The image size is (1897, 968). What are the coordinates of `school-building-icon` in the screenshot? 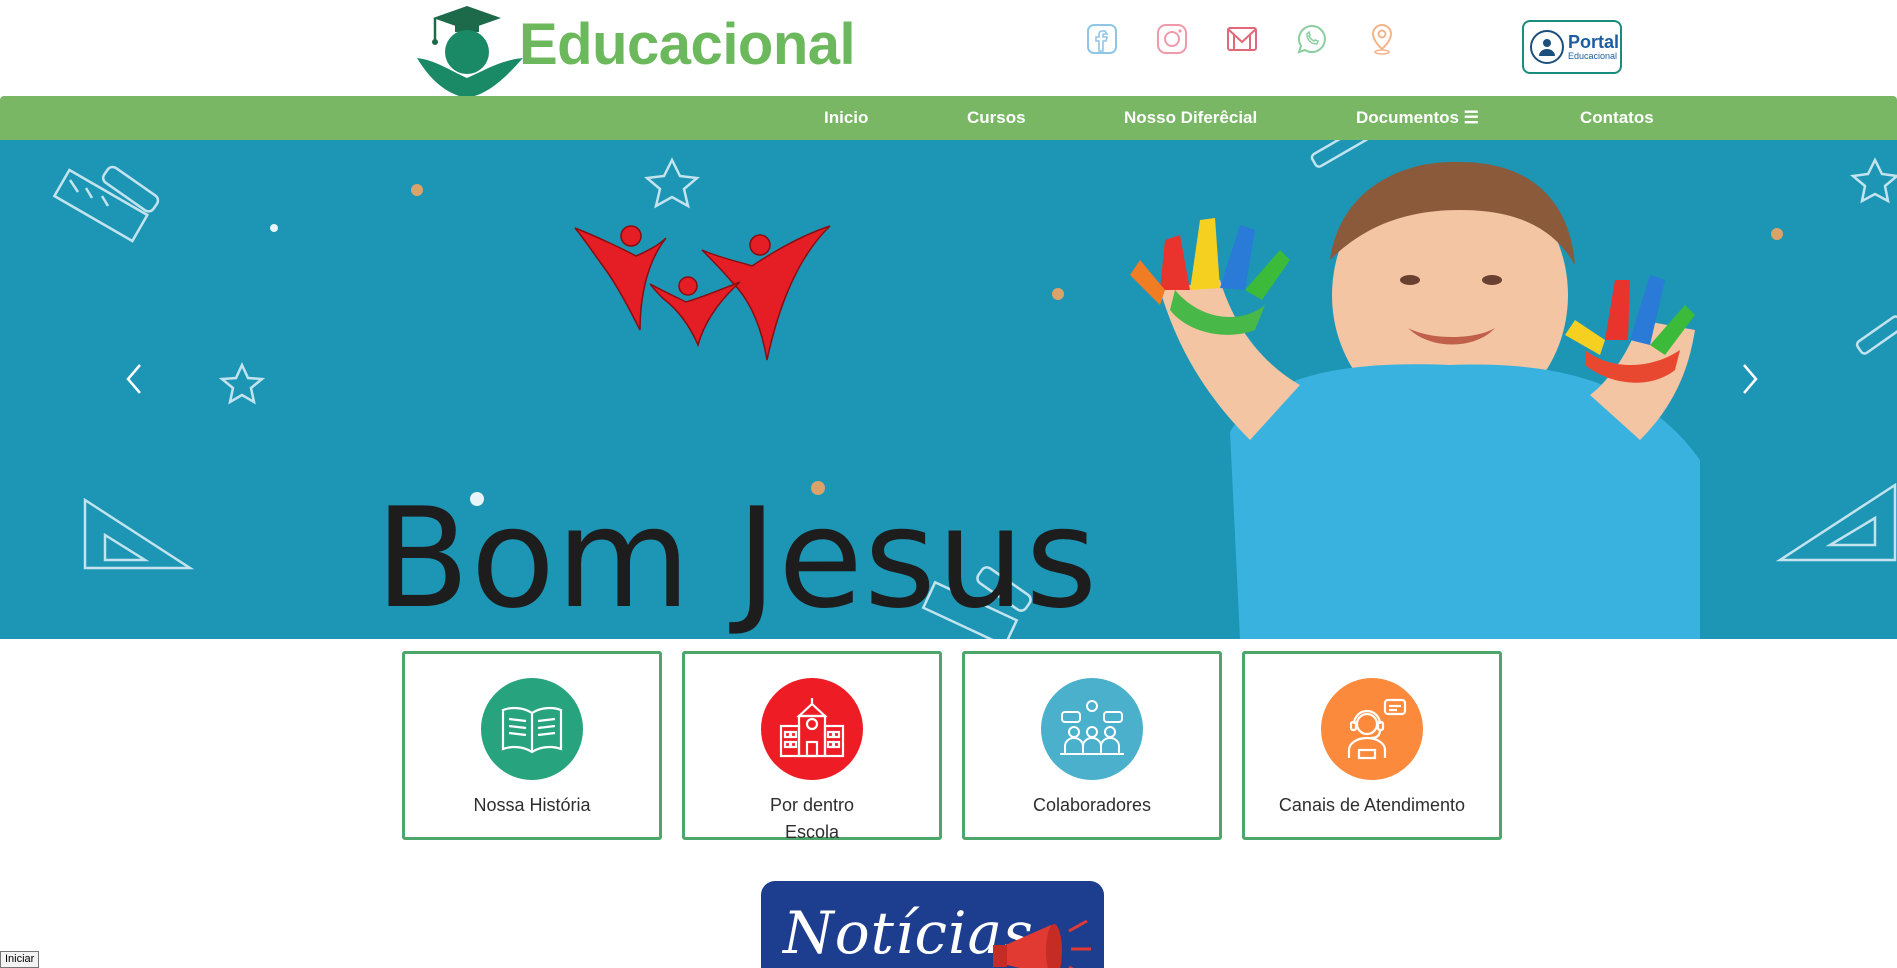 It's located at (812, 729).